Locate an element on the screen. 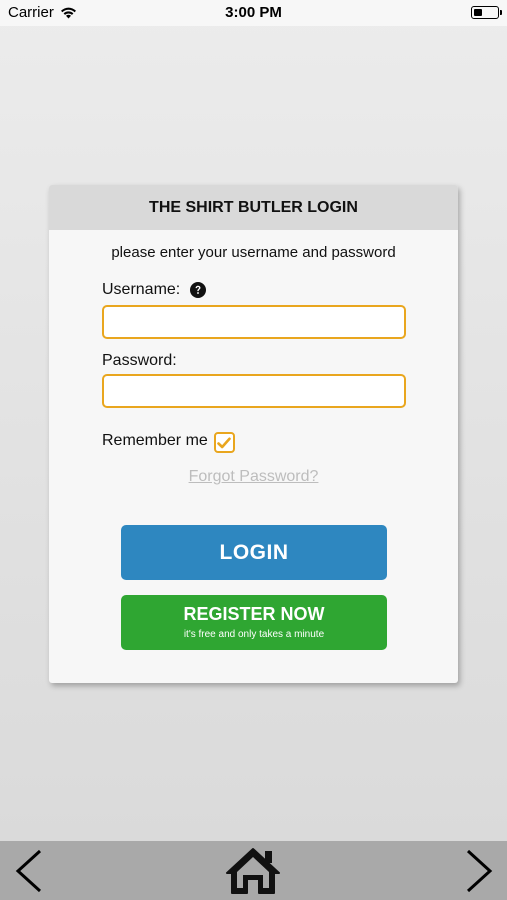 Image resolution: width=507 pixels, height=900 pixels. remember-me-label: Remember me is located at coordinates (155, 440).